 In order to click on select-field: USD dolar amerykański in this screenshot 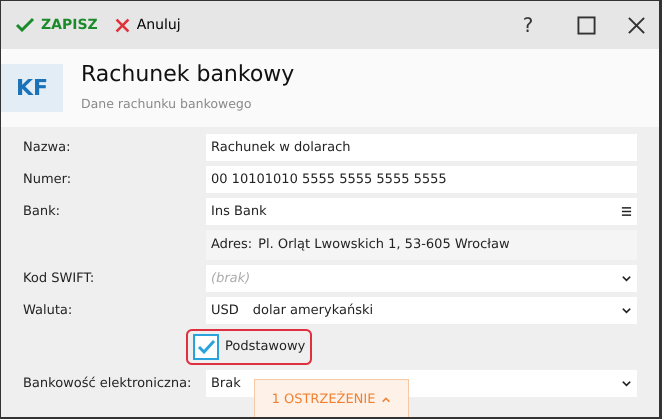, I will do `click(421, 310)`.